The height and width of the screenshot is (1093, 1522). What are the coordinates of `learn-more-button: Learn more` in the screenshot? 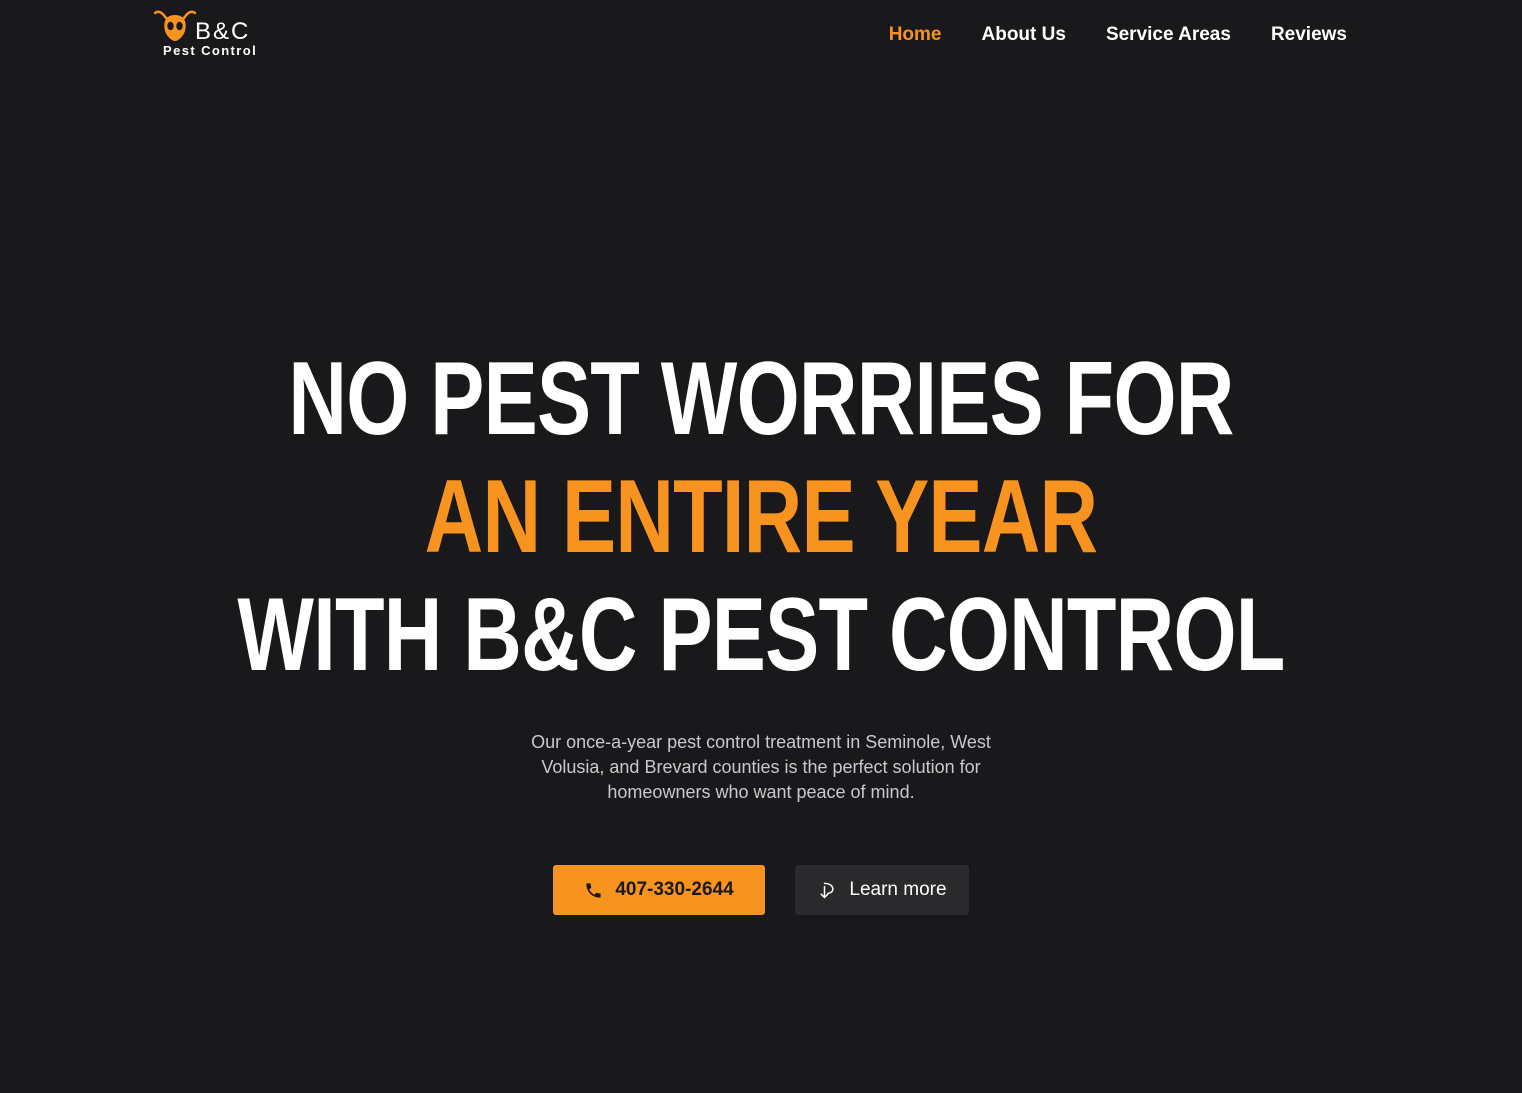 It's located at (882, 890).